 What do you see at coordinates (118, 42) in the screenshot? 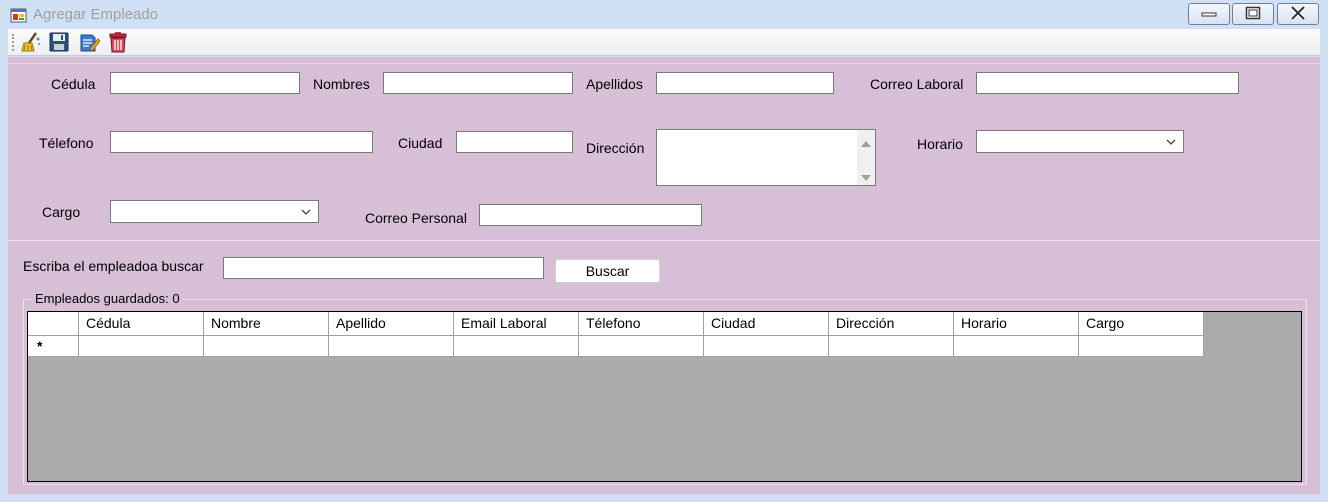
I see `trash-delete-icon` at bounding box center [118, 42].